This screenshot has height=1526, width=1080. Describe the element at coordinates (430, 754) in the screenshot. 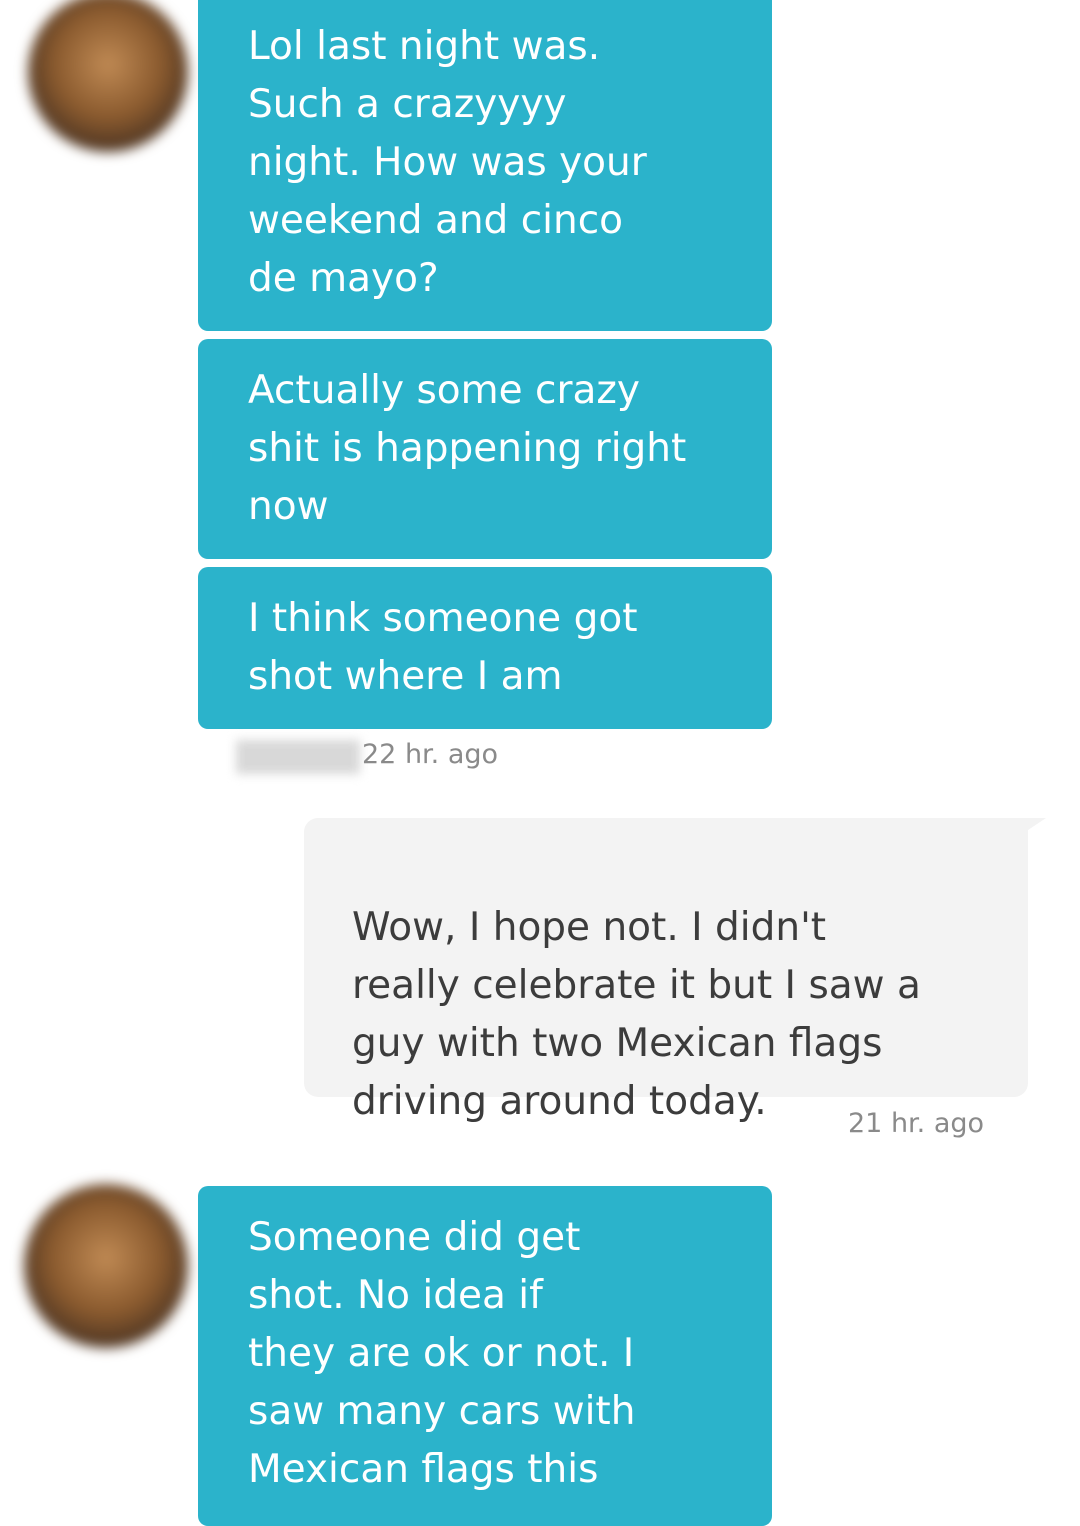

I see `message-timestamp: 22 hr. ago` at that location.